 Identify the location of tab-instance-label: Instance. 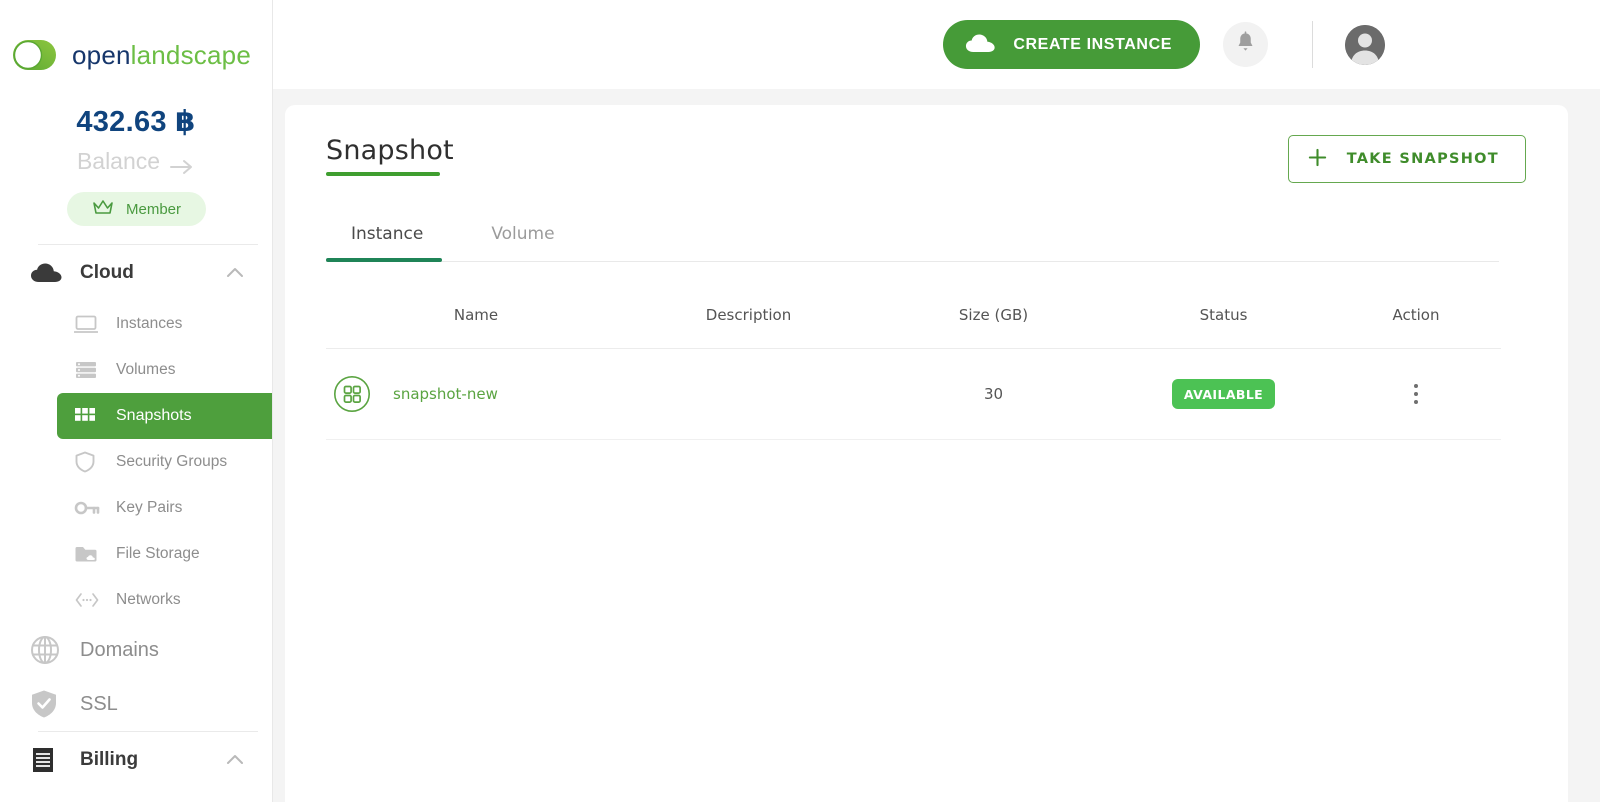
(387, 234).